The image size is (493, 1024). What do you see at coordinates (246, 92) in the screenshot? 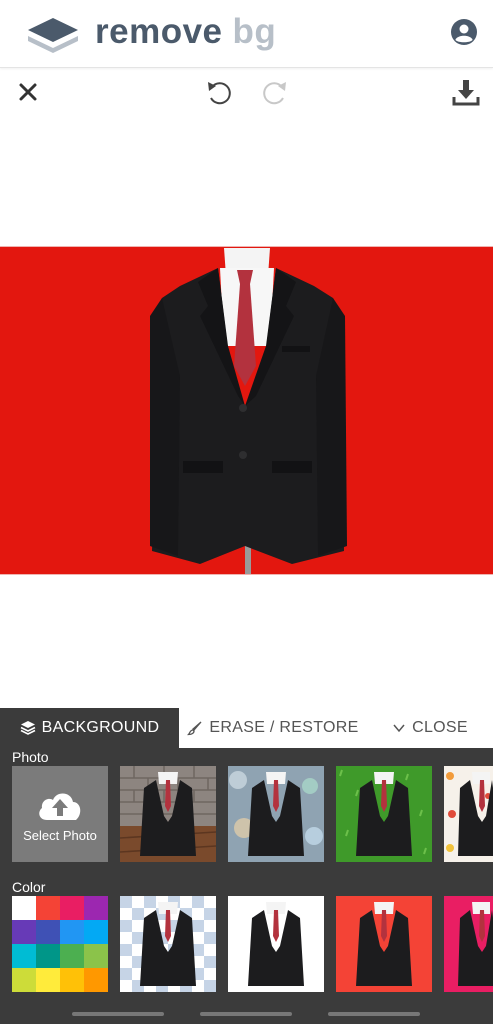
I see `editor-toolbar` at bounding box center [246, 92].